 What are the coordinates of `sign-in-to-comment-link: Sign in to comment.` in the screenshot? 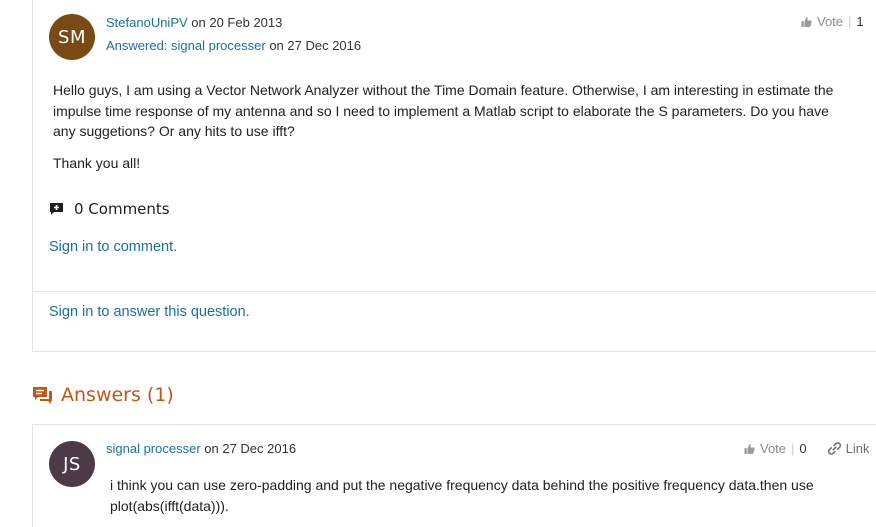 It's located at (113, 247).